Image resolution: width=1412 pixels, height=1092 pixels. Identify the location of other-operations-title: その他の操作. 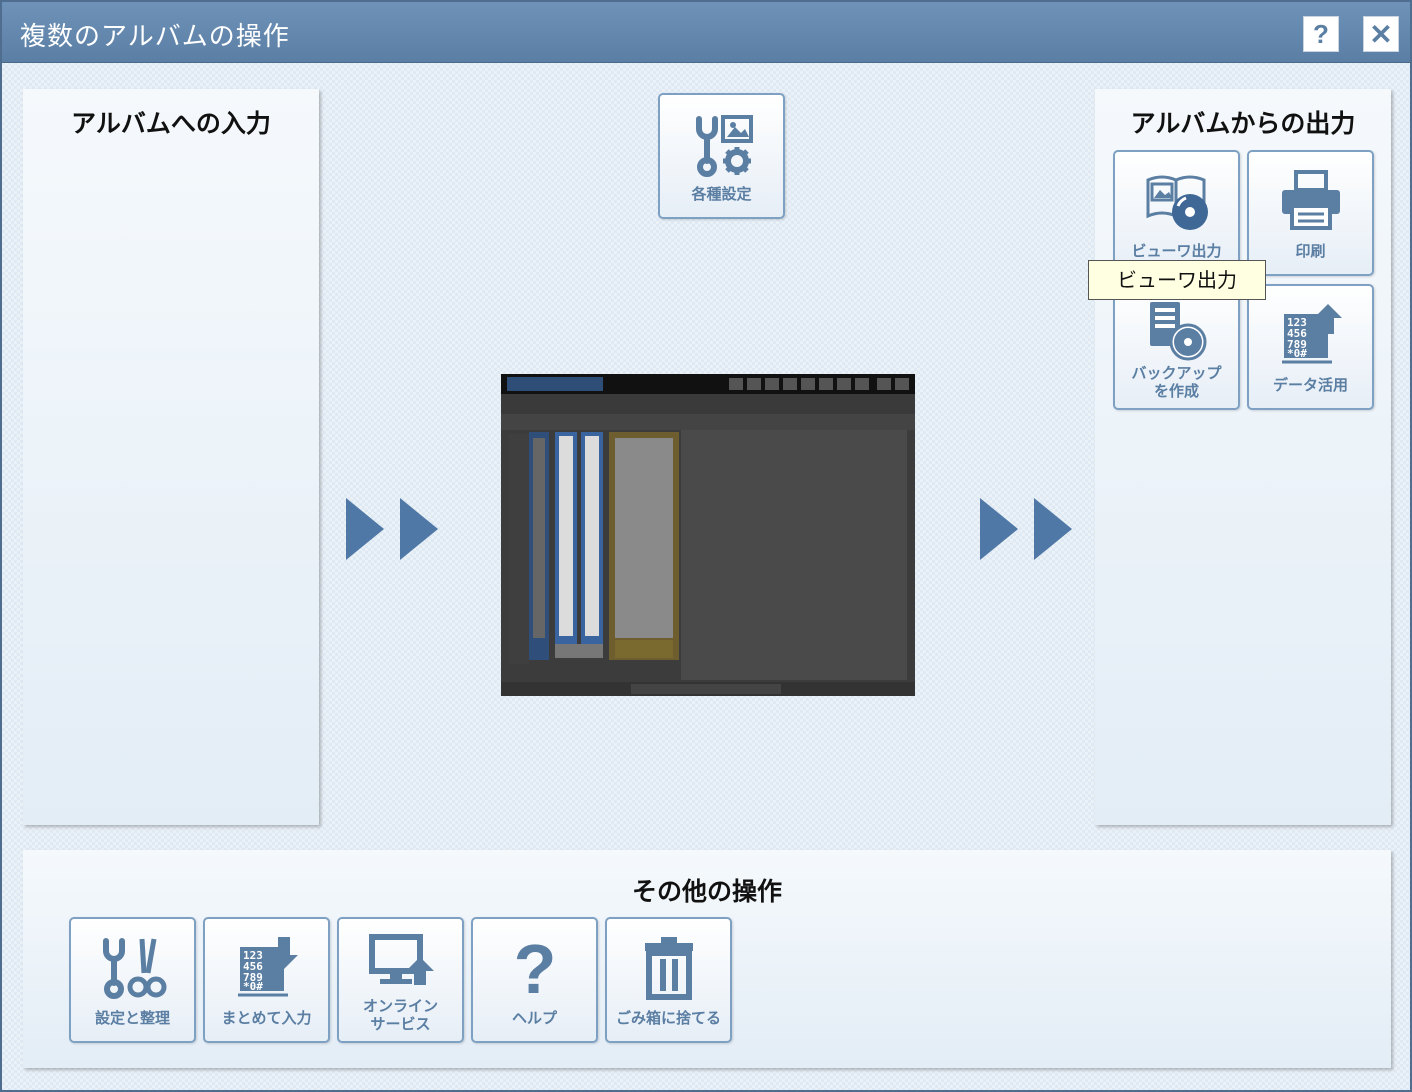
(706, 891).